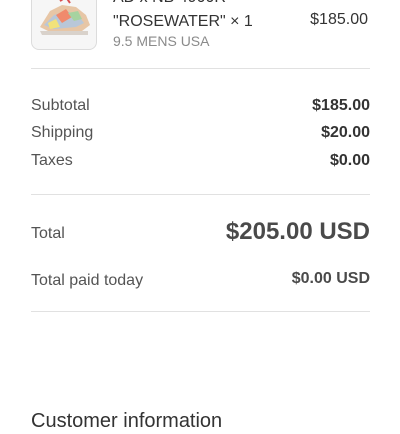 The height and width of the screenshot is (434, 400). I want to click on product-price: $185.00, so click(339, 19).